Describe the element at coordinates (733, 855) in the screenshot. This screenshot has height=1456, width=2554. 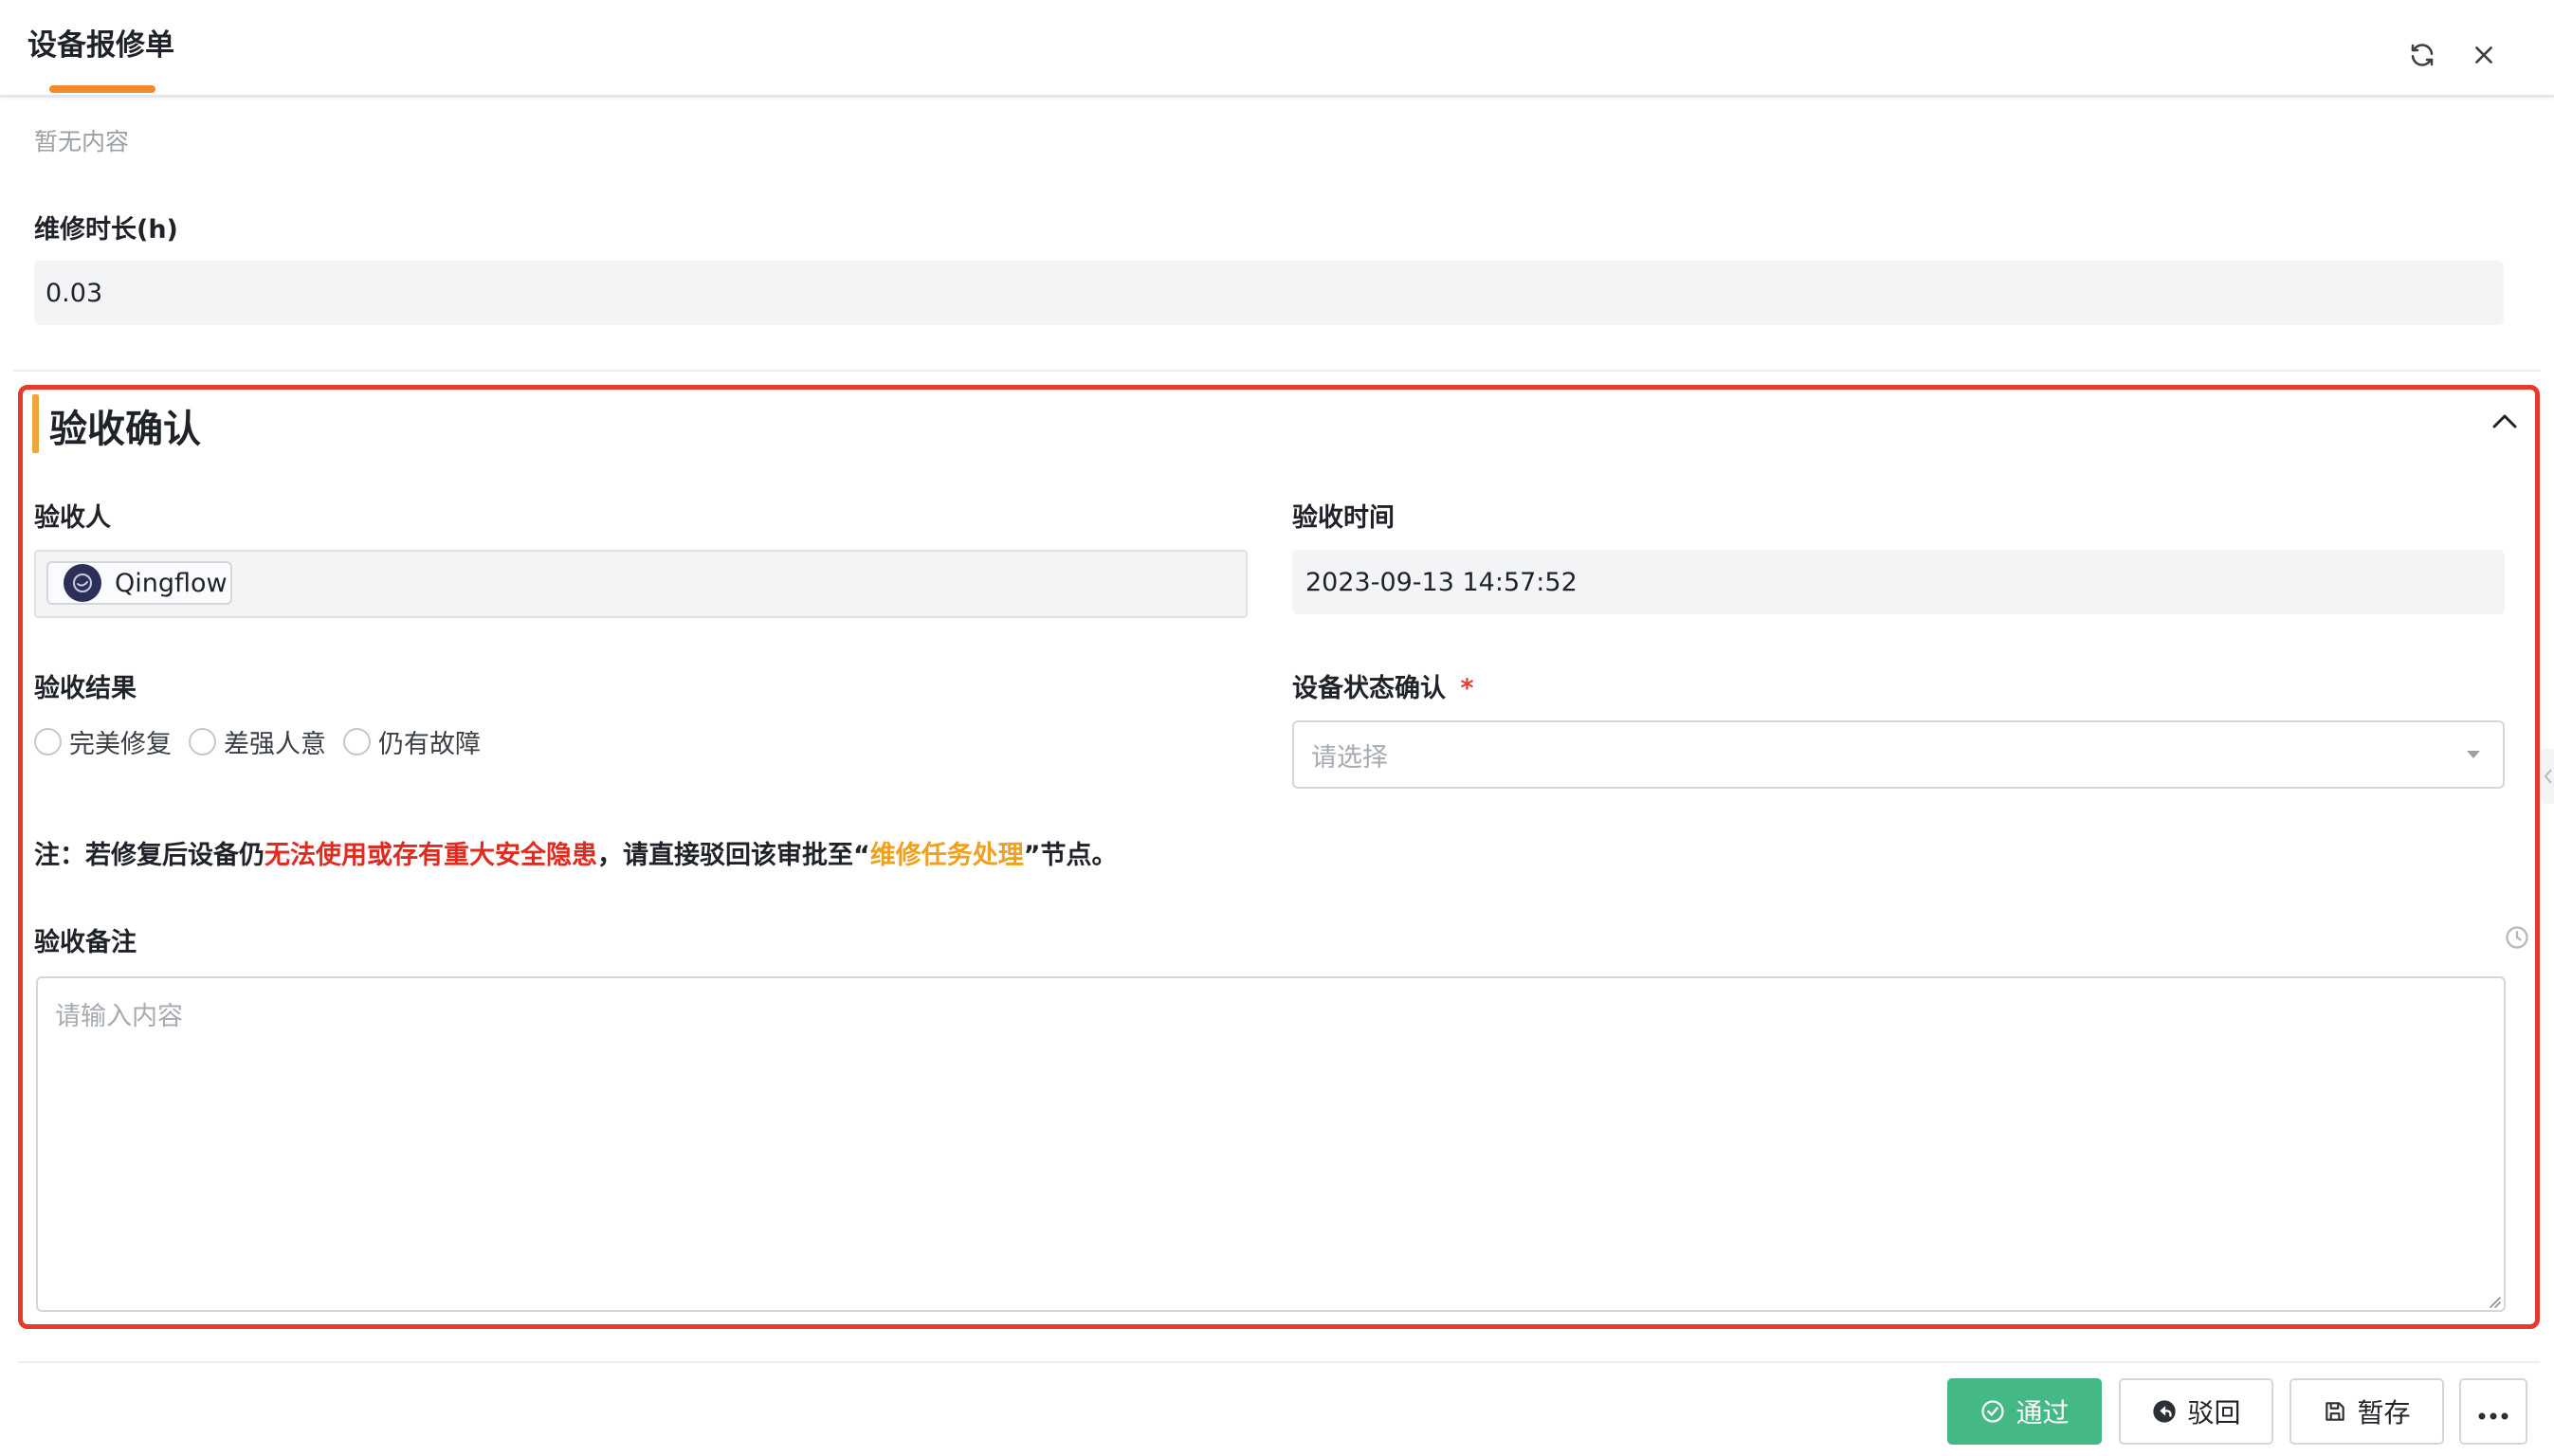
I see `note-middle: ，请直接驳回该审批至“` at that location.